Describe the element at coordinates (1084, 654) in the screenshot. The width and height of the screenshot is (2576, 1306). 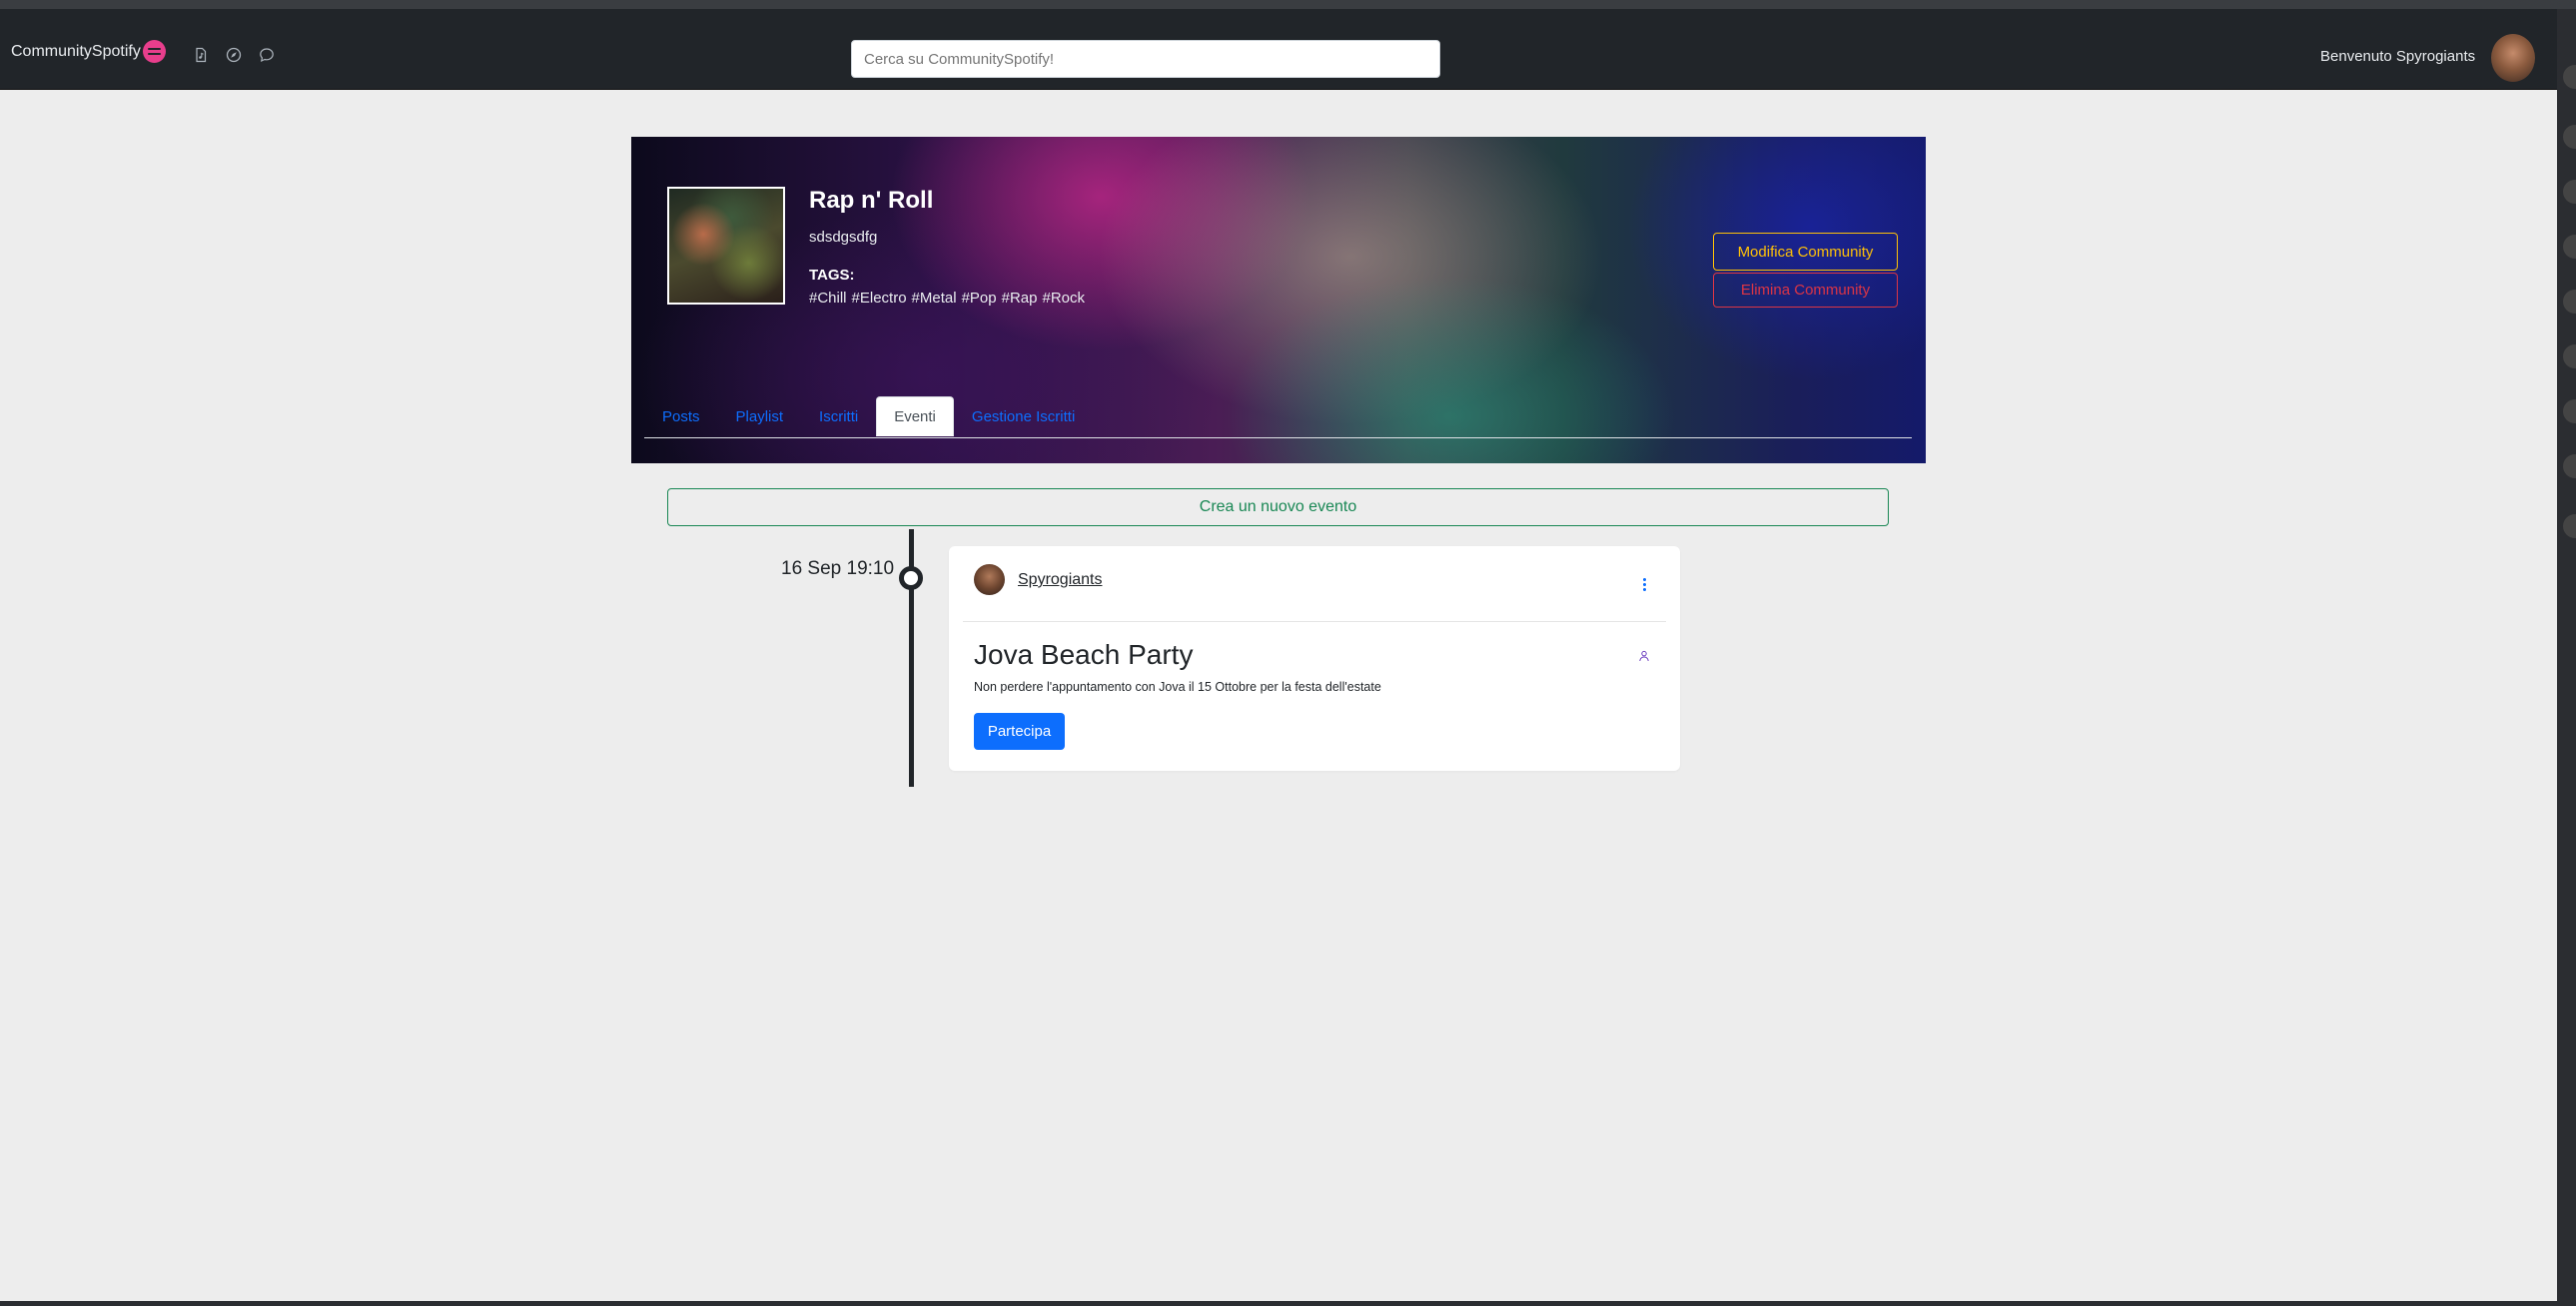
I see `event-title: Jova Beach Party` at that location.